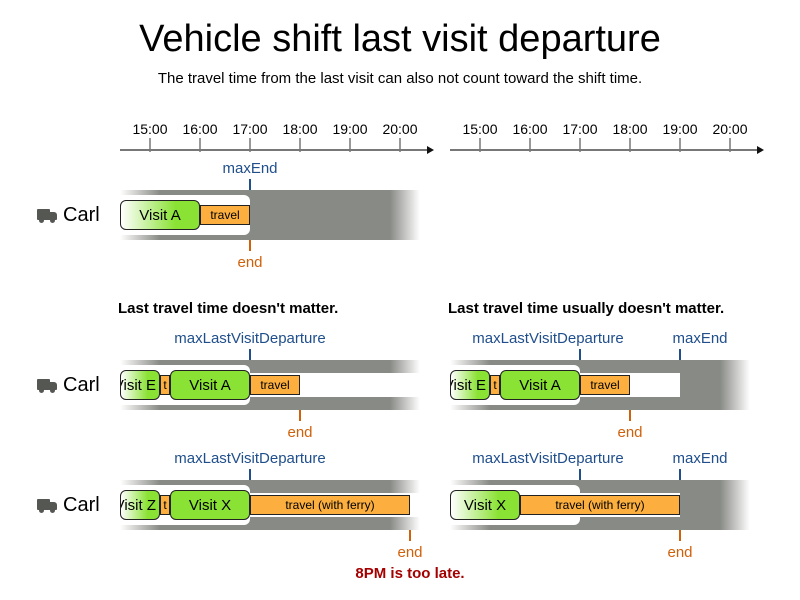  What do you see at coordinates (400, 39) in the screenshot?
I see `page-title: Vehicle shift last visit departure` at bounding box center [400, 39].